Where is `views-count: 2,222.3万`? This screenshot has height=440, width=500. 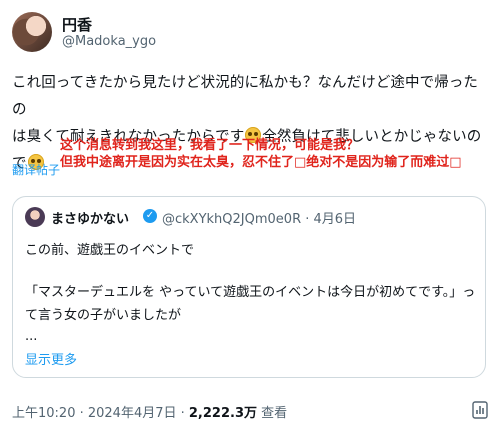
views-count: 2,222.3万 is located at coordinates (222, 413).